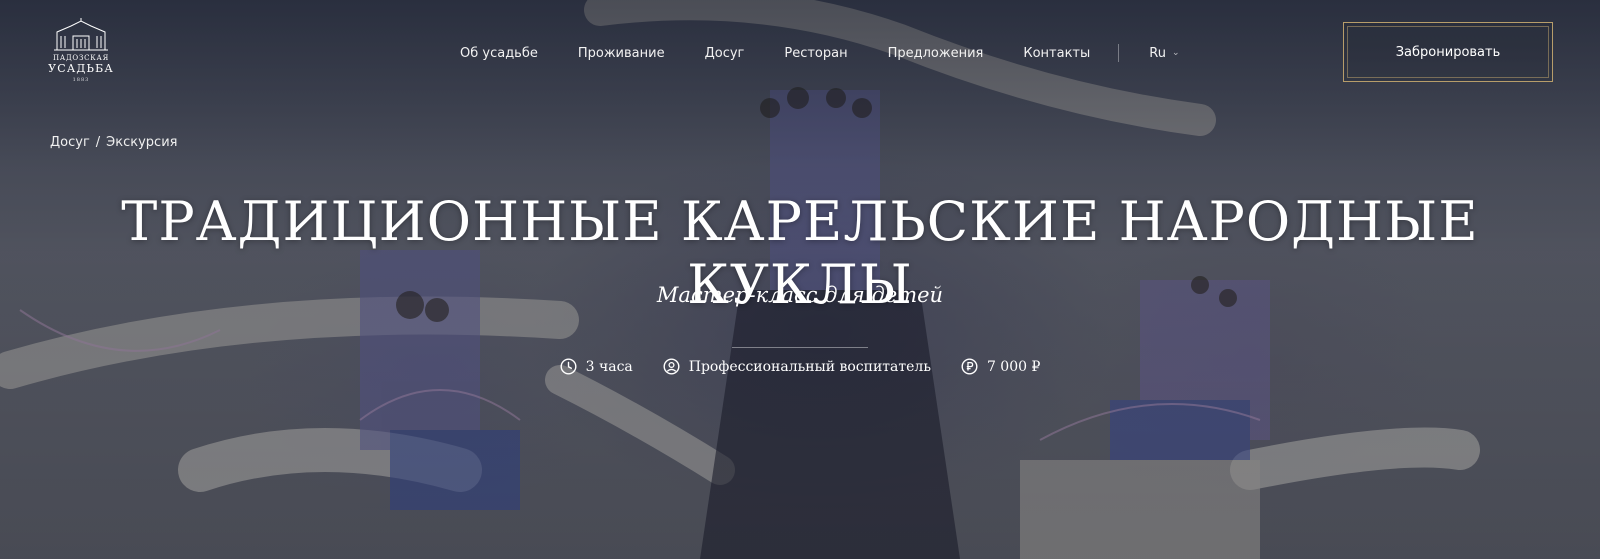  Describe the element at coordinates (70, 142) in the screenshot. I see `breadcrumb-item-leisure: Досуг` at that location.